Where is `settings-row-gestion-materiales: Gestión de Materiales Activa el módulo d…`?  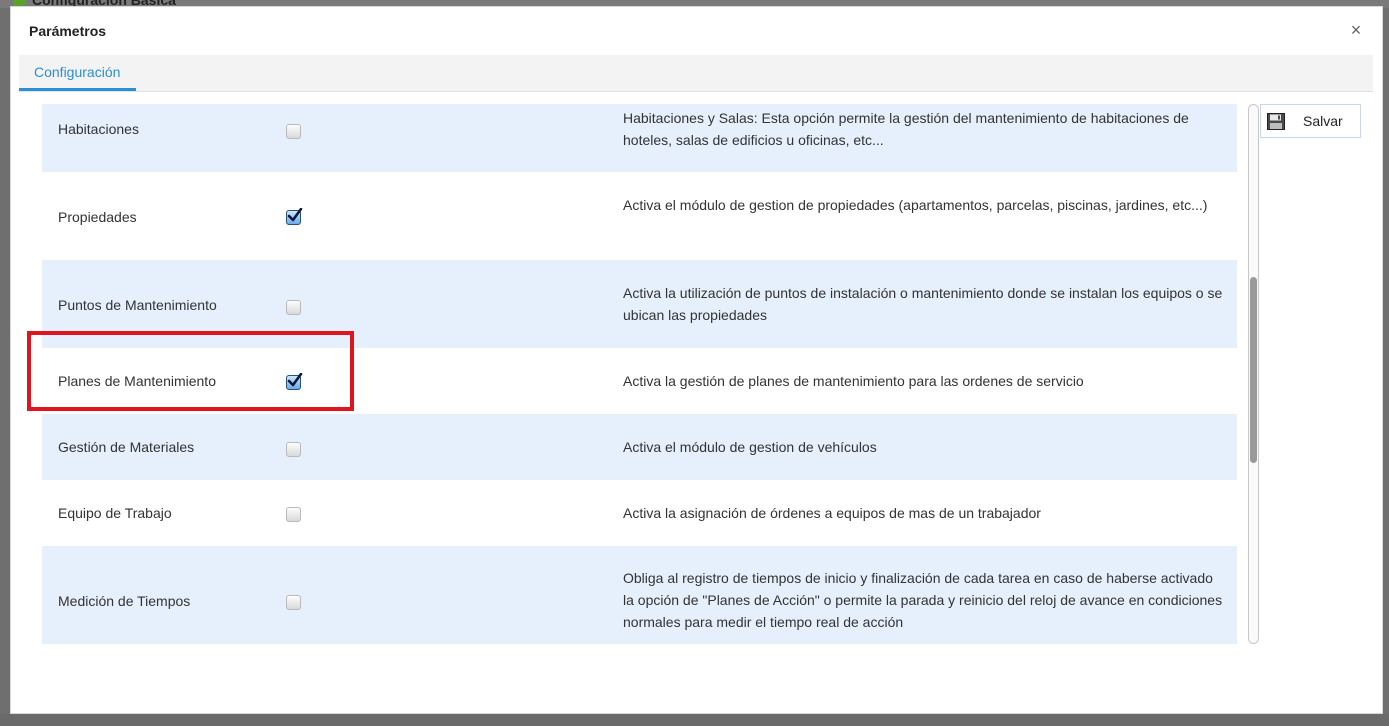 settings-row-gestion-materiales: Gestión de Materiales Activa el módulo d… is located at coordinates (639, 447).